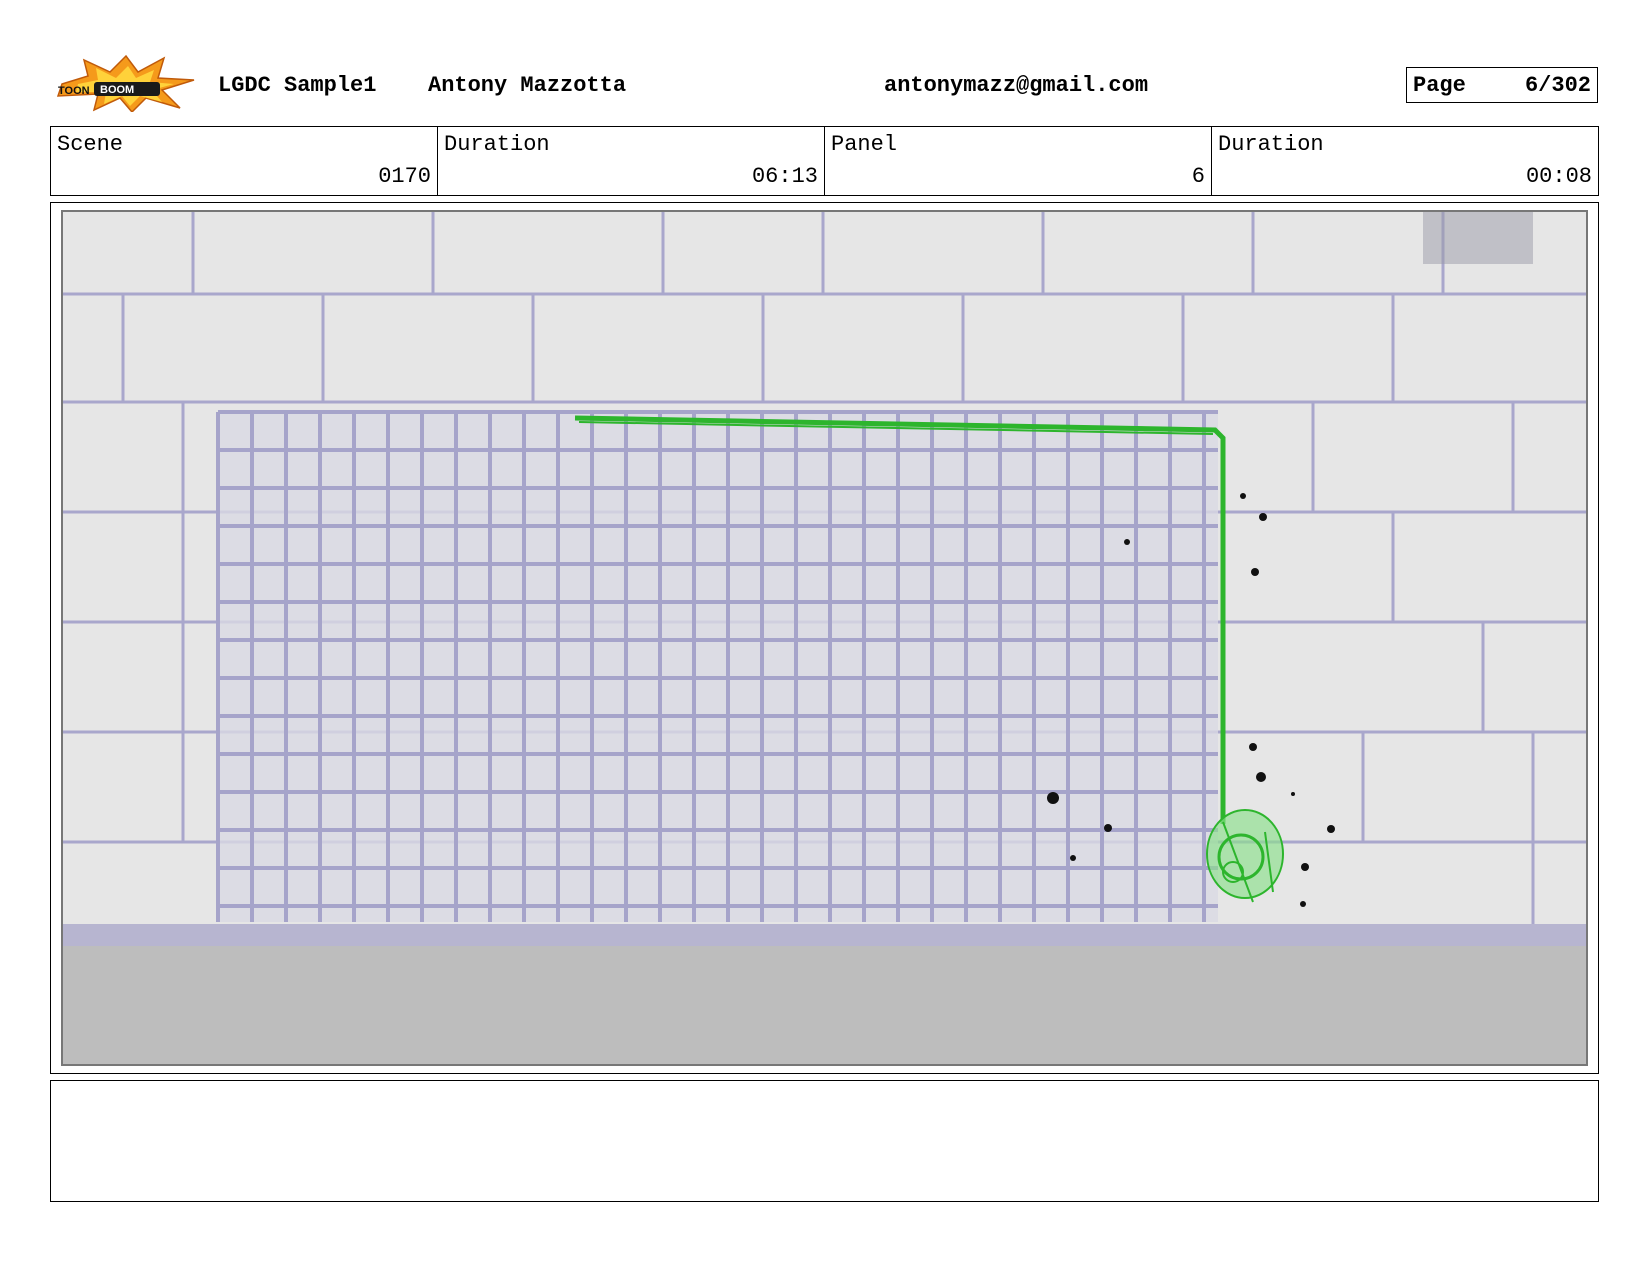 This screenshot has height=1276, width=1648. I want to click on page-label: Page, so click(1439, 85).